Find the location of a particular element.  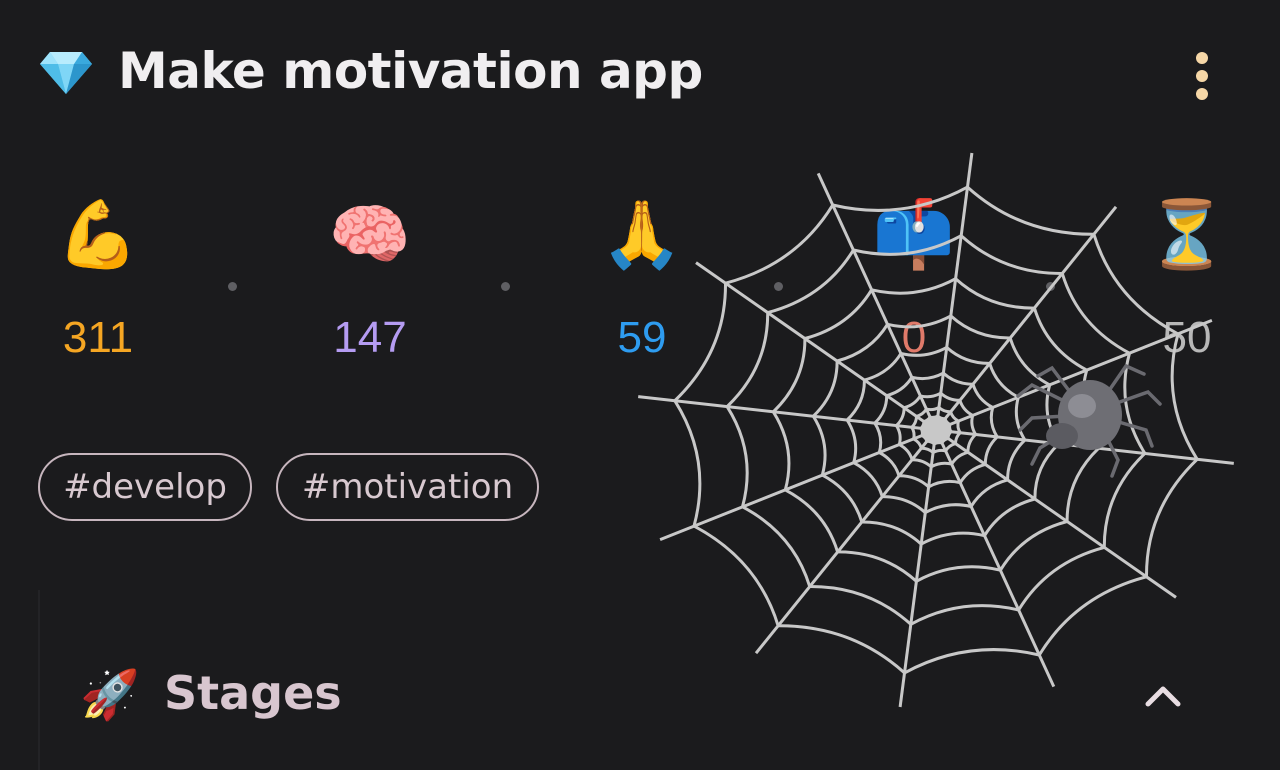

stat-value: 50 is located at coordinates (1187, 337).